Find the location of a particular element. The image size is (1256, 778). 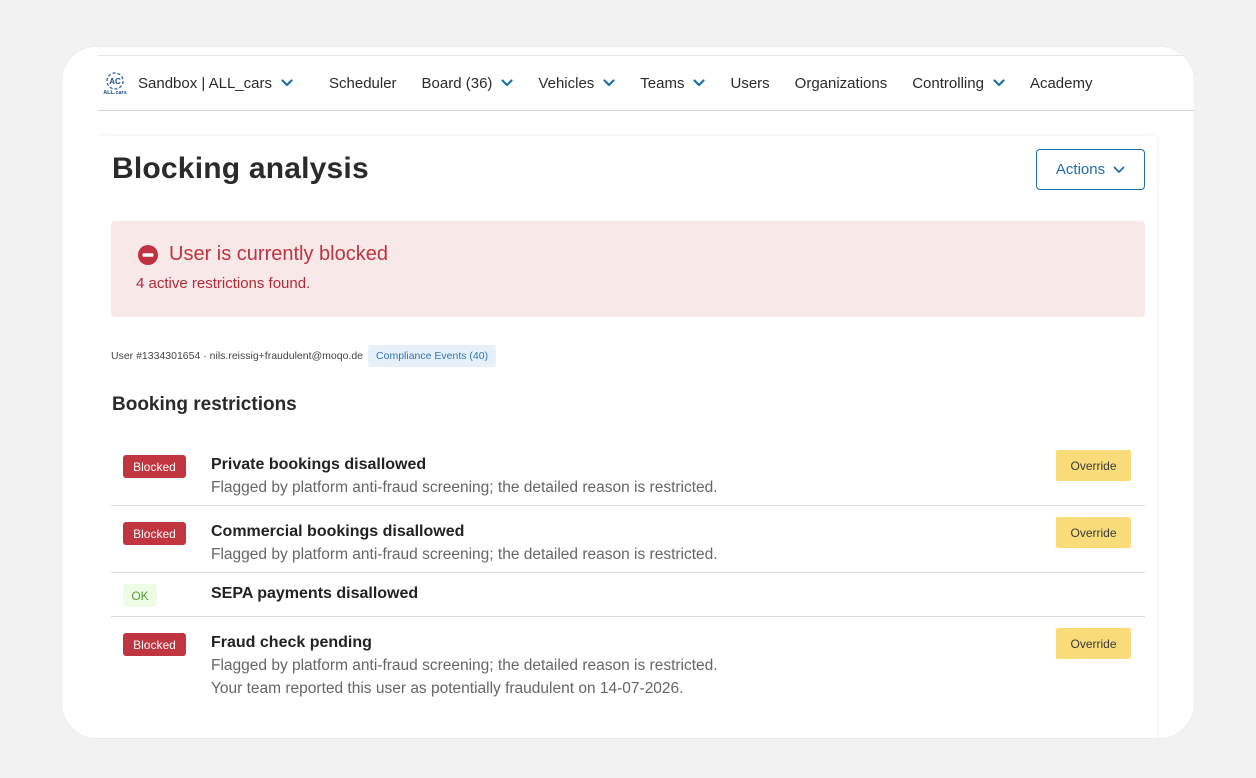

restriction-title: Commercial bookings disallowed is located at coordinates (338, 531).